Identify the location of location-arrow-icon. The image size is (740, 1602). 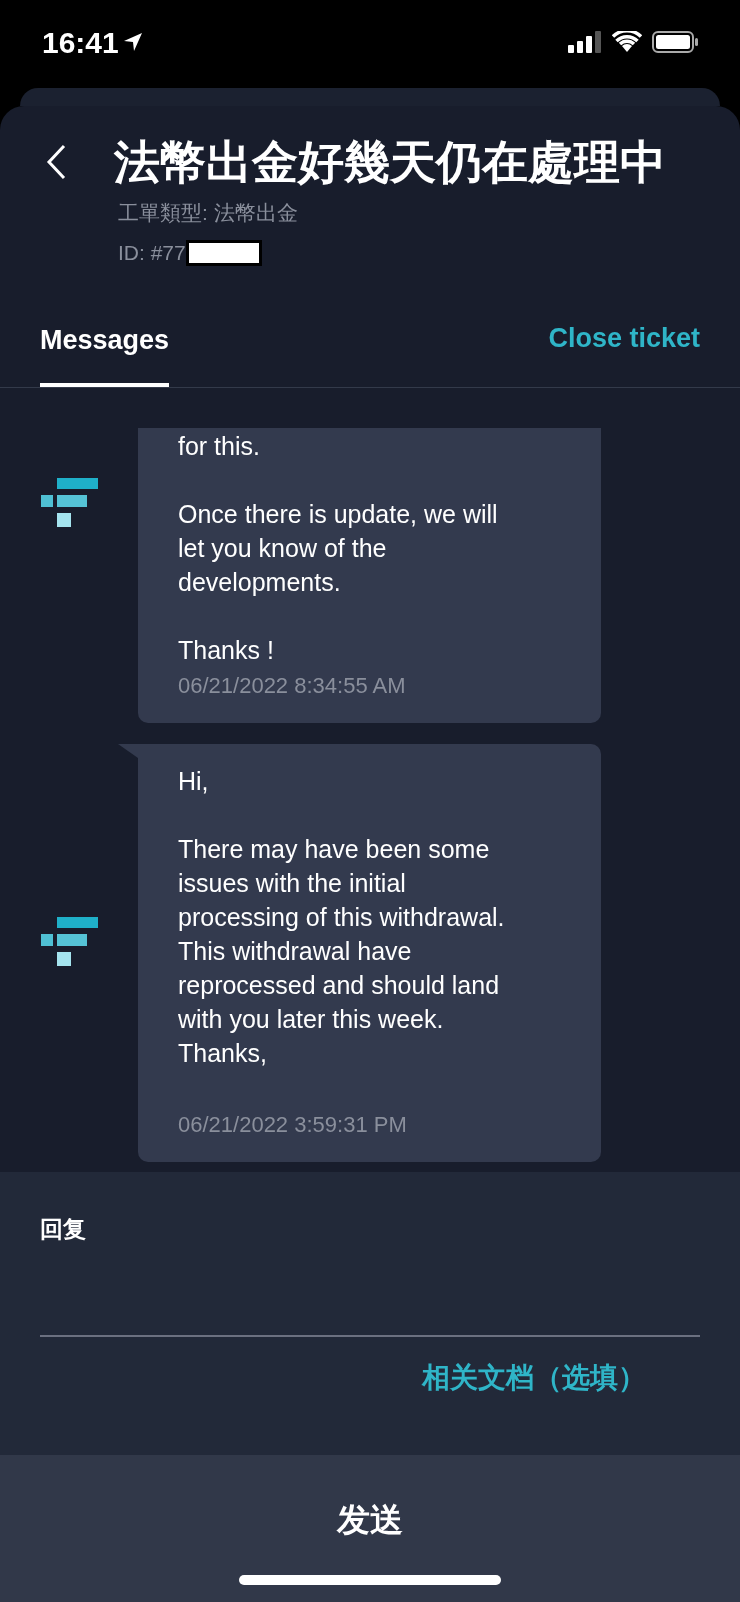
(132, 42).